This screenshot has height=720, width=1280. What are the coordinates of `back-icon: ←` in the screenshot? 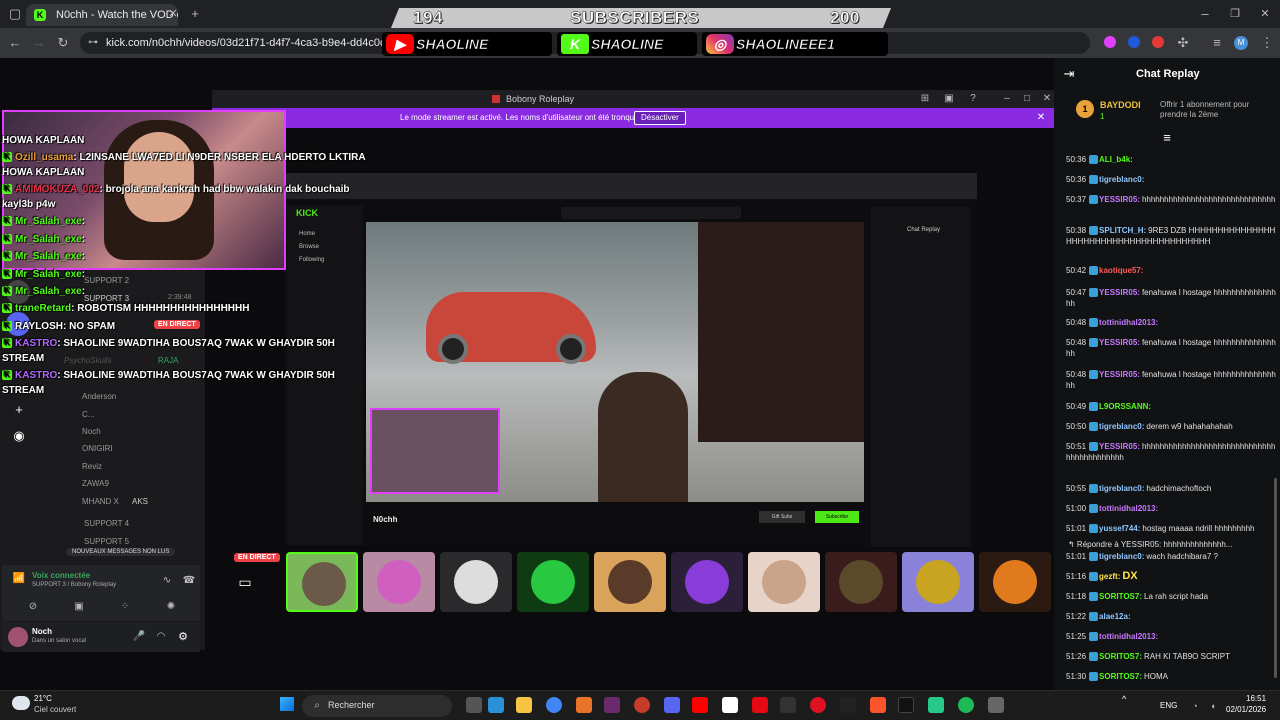 It's located at (15, 43).